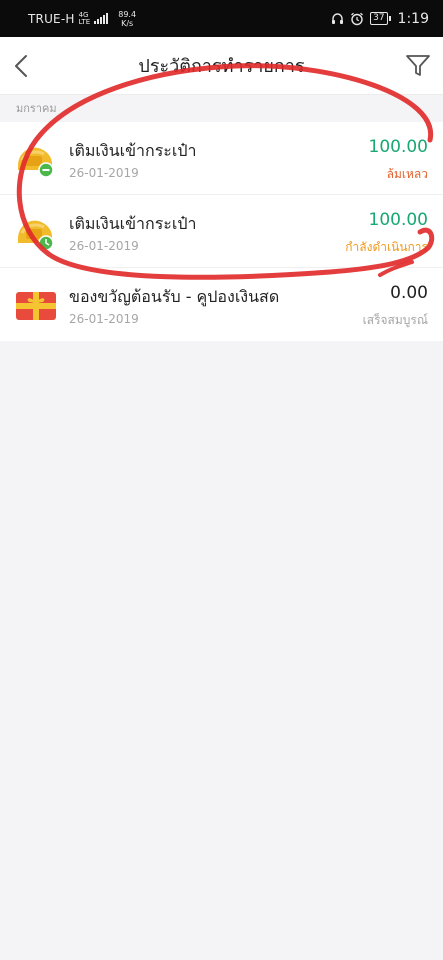 This screenshot has width=443, height=960. What do you see at coordinates (221, 18) in the screenshot?
I see `status-bar: TRUE-H 4G LTE 89.4 K/s 37 1:19` at bounding box center [221, 18].